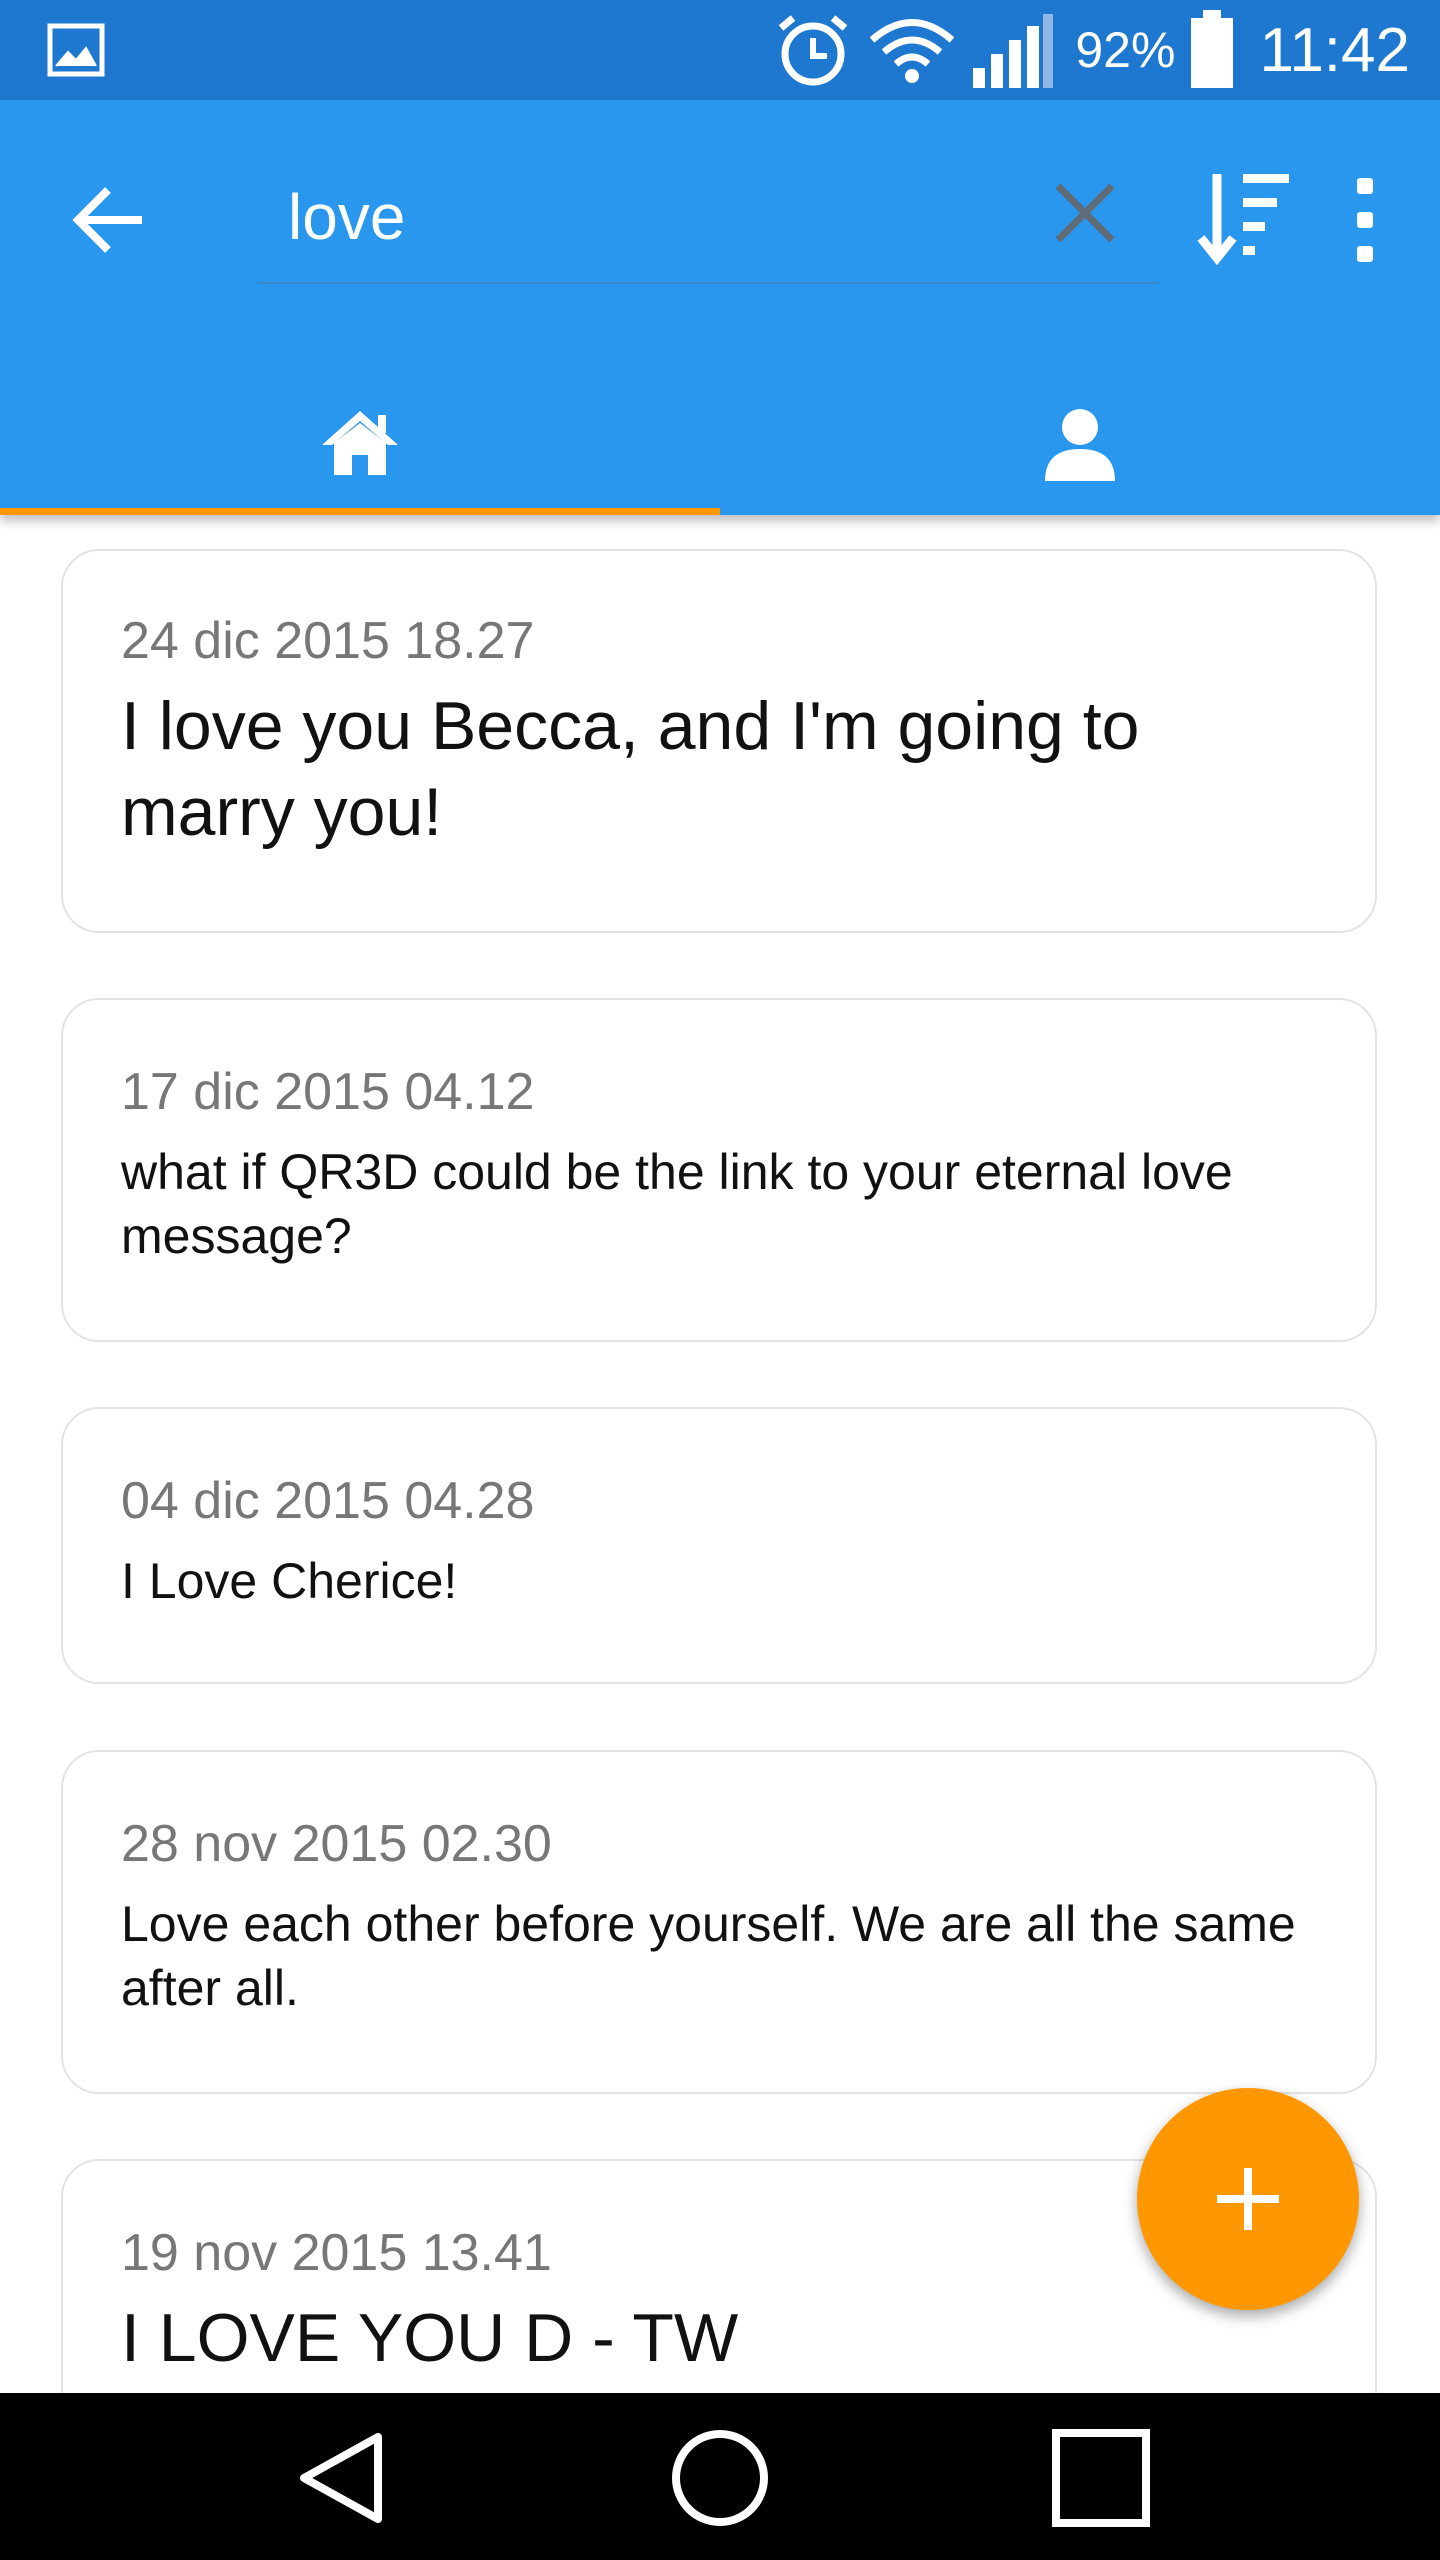  Describe the element at coordinates (345, 2478) in the screenshot. I see `back-triangle-icon` at that location.